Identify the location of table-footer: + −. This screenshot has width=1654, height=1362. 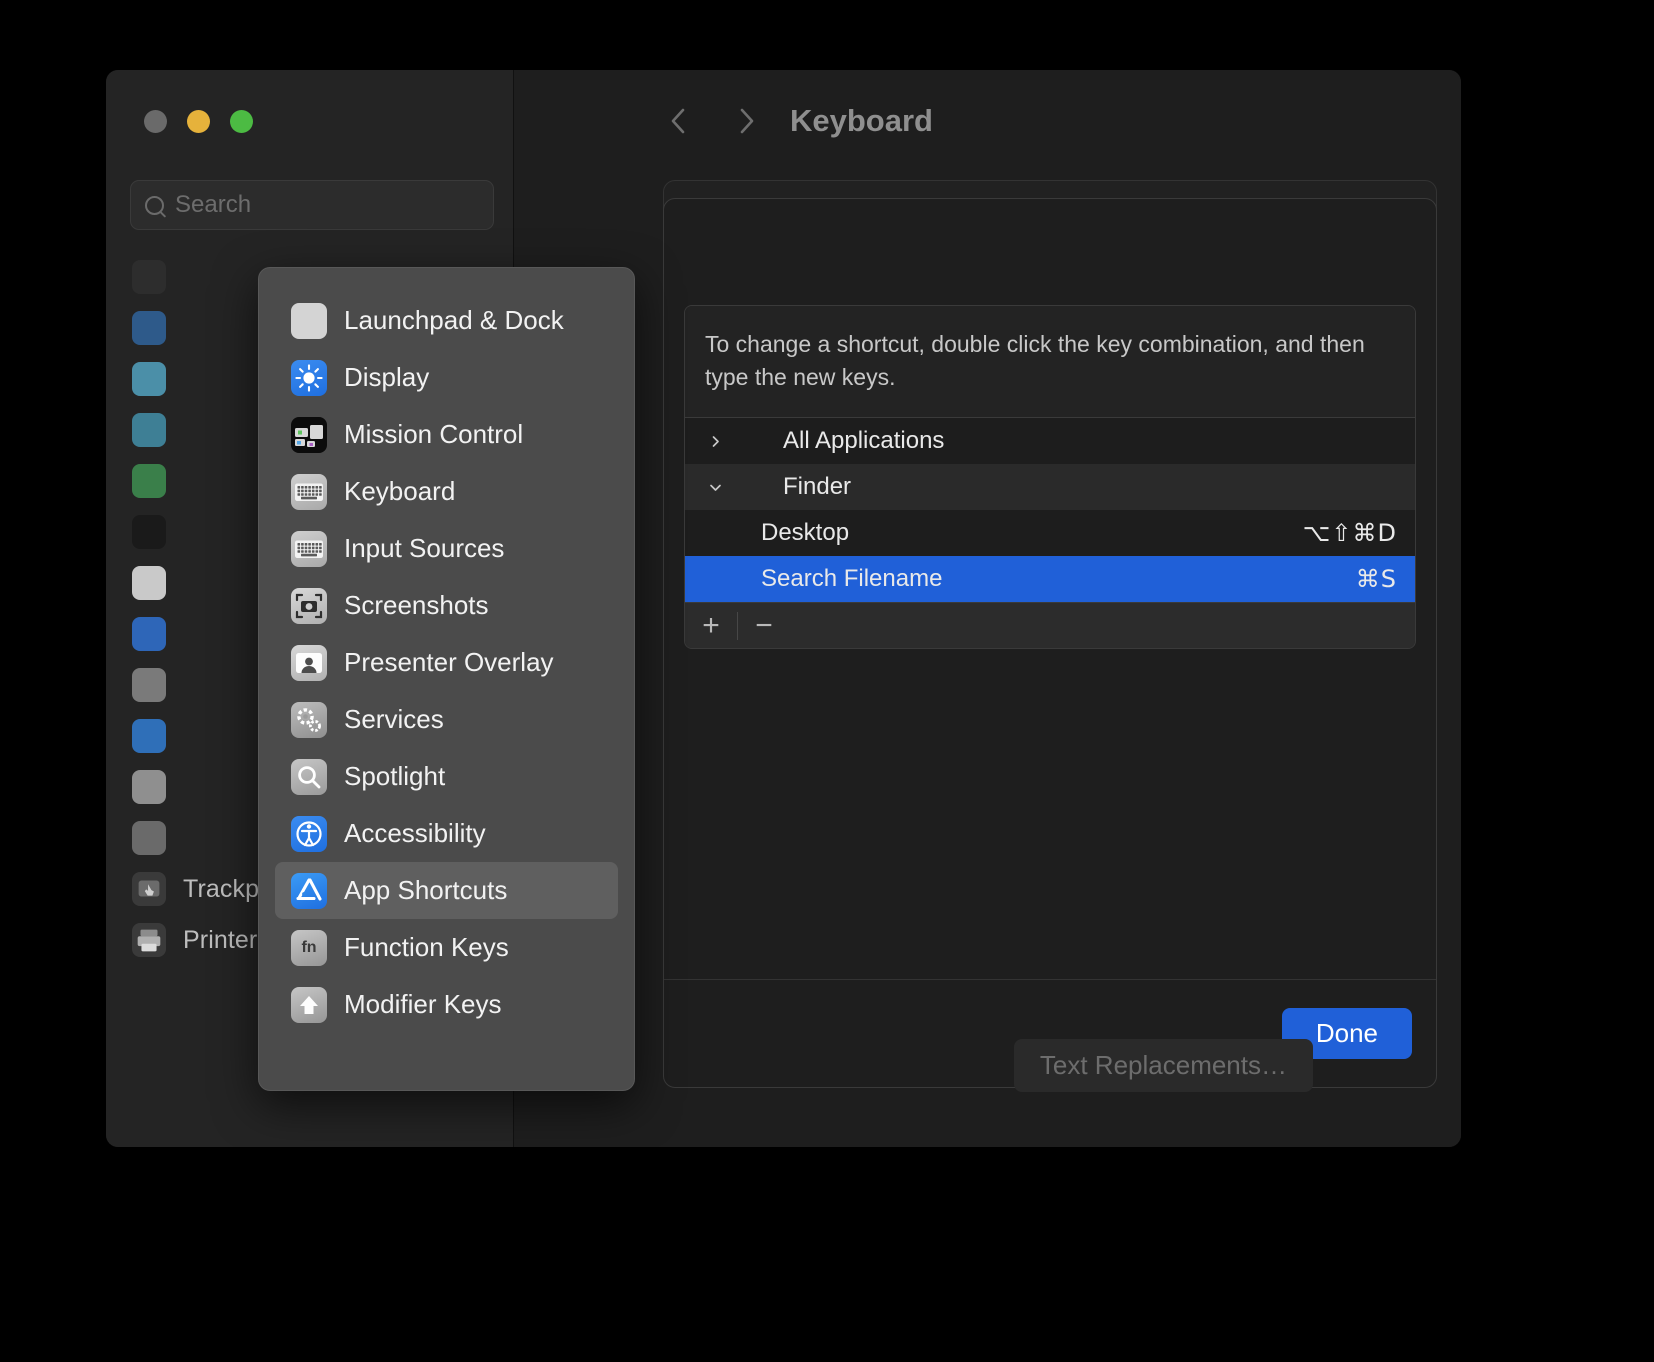
(1050, 625).